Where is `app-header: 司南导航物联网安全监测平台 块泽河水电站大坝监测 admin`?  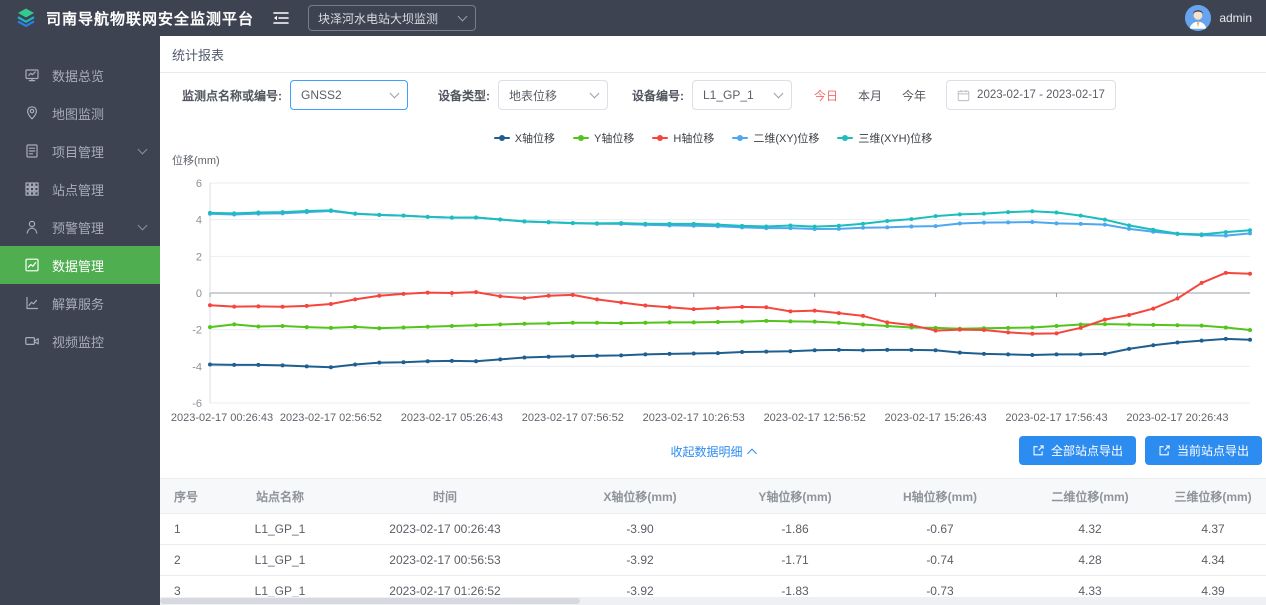
app-header: 司南导航物联网安全监测平台 块泽河水电站大坝监测 admin is located at coordinates (633, 18).